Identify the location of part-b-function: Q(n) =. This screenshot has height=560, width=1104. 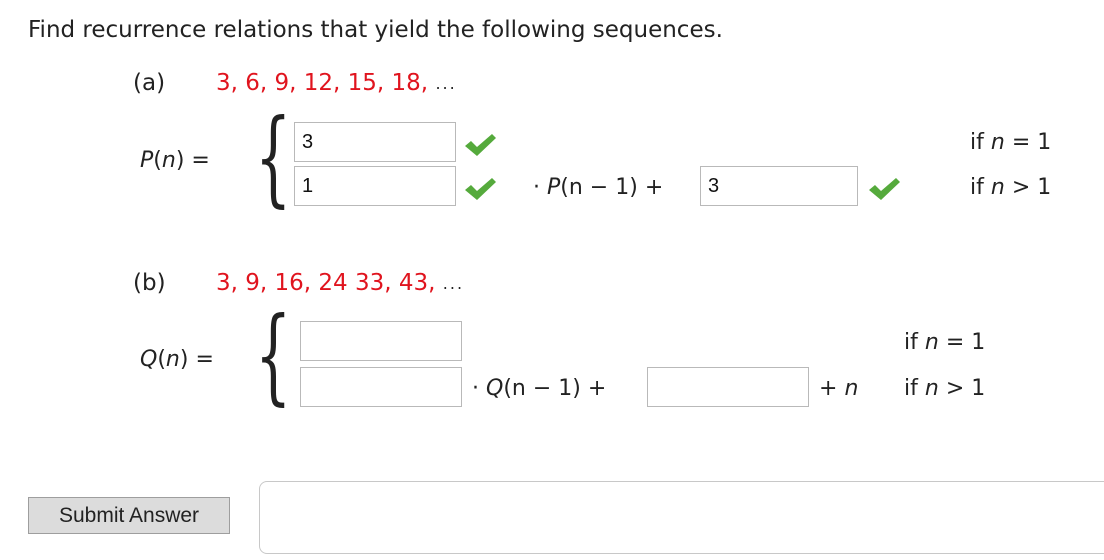
(177, 359).